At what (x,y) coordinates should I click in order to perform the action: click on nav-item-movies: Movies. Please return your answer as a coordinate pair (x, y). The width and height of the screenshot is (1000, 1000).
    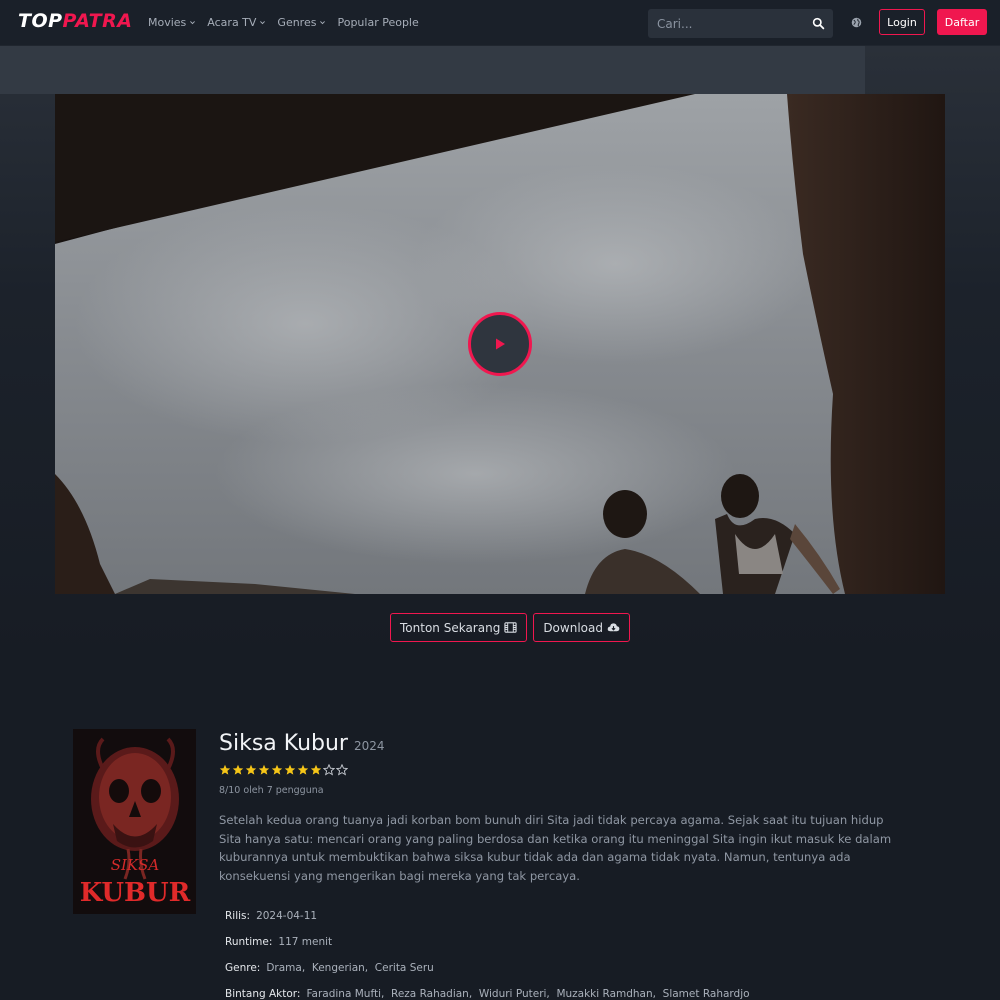
    Looking at the image, I should click on (172, 22).